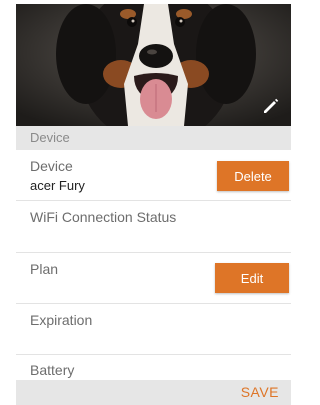 Image resolution: width=320 pixels, height=405 pixels. I want to click on footer-bar: SAVE, so click(153, 392).